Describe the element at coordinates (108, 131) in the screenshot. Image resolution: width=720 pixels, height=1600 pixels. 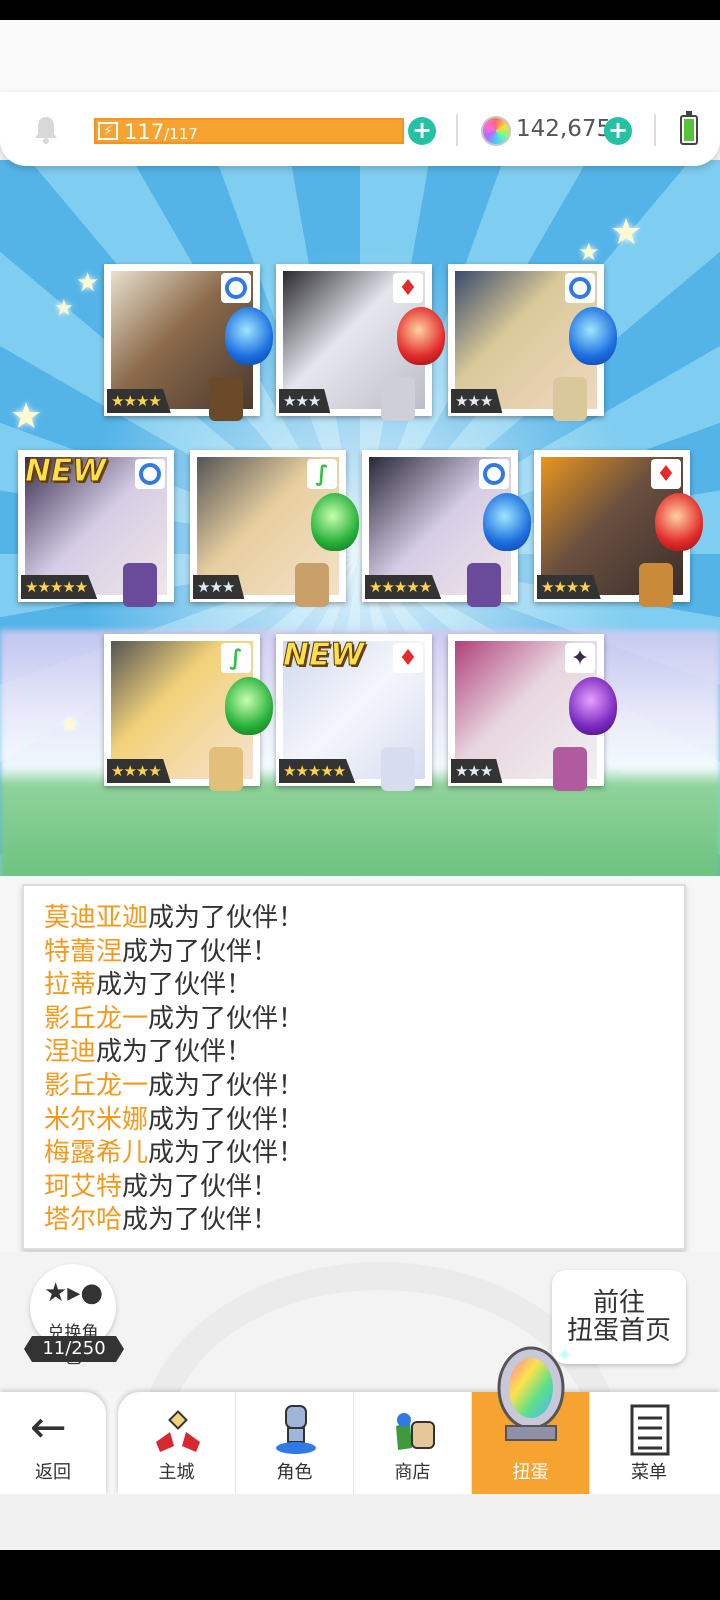
I see `lightning-icon: ⚡` at that location.